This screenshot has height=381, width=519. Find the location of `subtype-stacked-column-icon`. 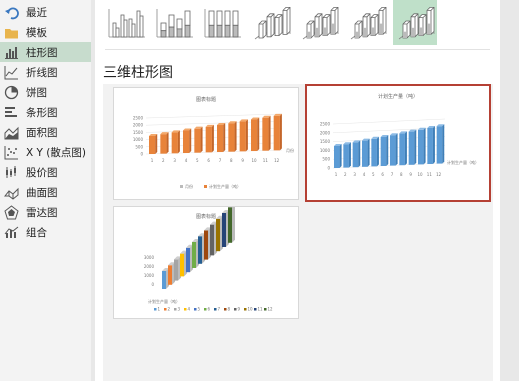

subtype-stacked-column-icon is located at coordinates (175, 22).